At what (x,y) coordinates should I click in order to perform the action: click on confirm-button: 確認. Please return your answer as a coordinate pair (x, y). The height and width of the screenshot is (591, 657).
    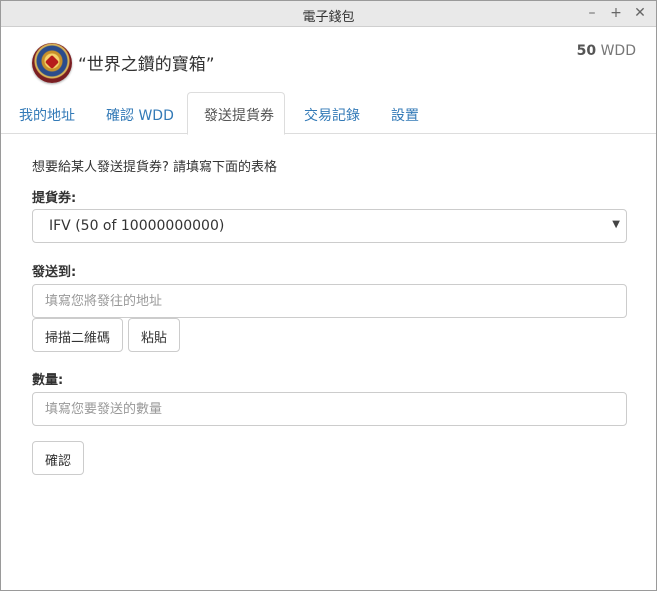
    Looking at the image, I should click on (58, 458).